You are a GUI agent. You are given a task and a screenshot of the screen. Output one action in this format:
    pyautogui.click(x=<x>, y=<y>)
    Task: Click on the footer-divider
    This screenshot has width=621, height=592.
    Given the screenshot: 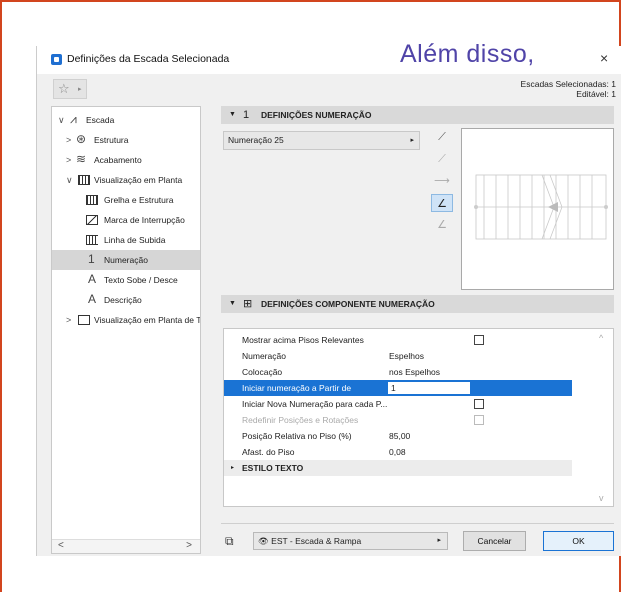 What is the action you would take?
    pyautogui.click(x=417, y=523)
    